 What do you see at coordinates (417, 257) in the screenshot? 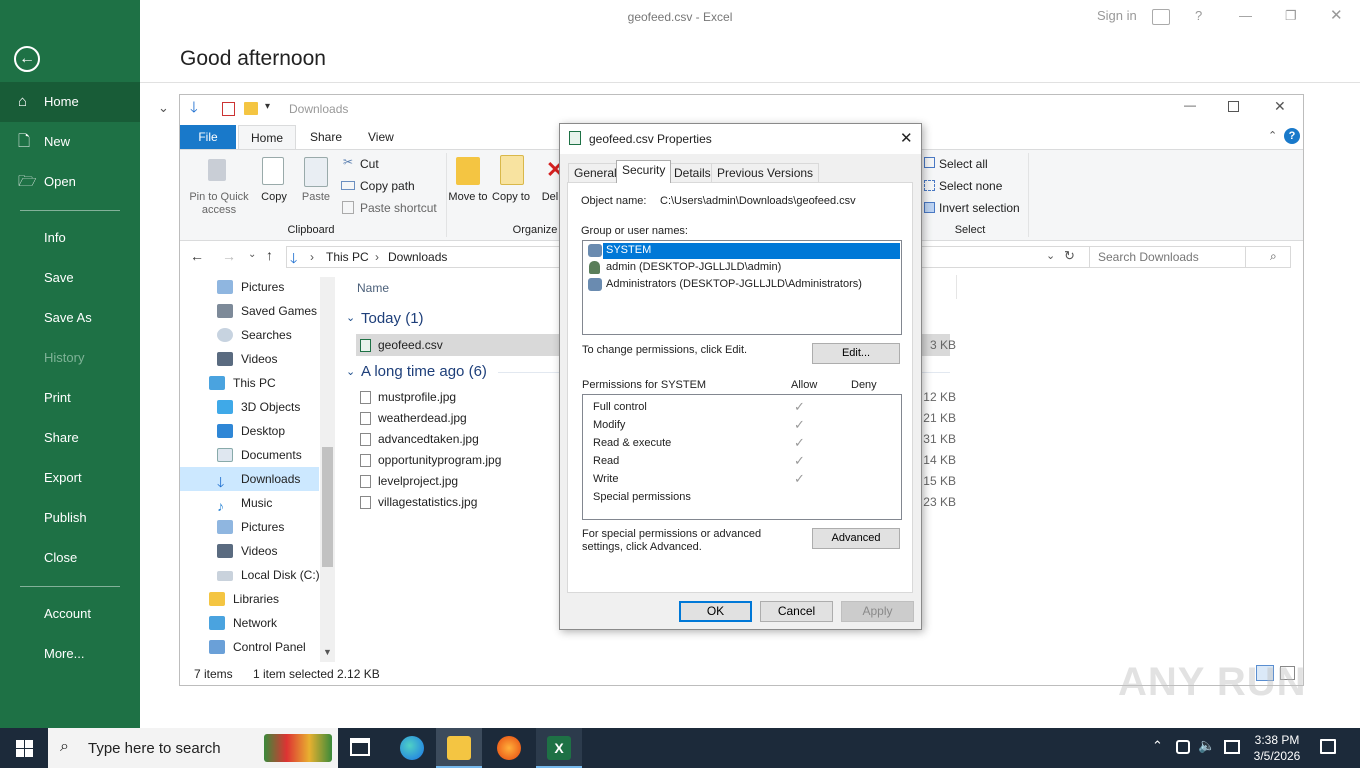
I see `breadcrumb-downloads: Downloads` at bounding box center [417, 257].